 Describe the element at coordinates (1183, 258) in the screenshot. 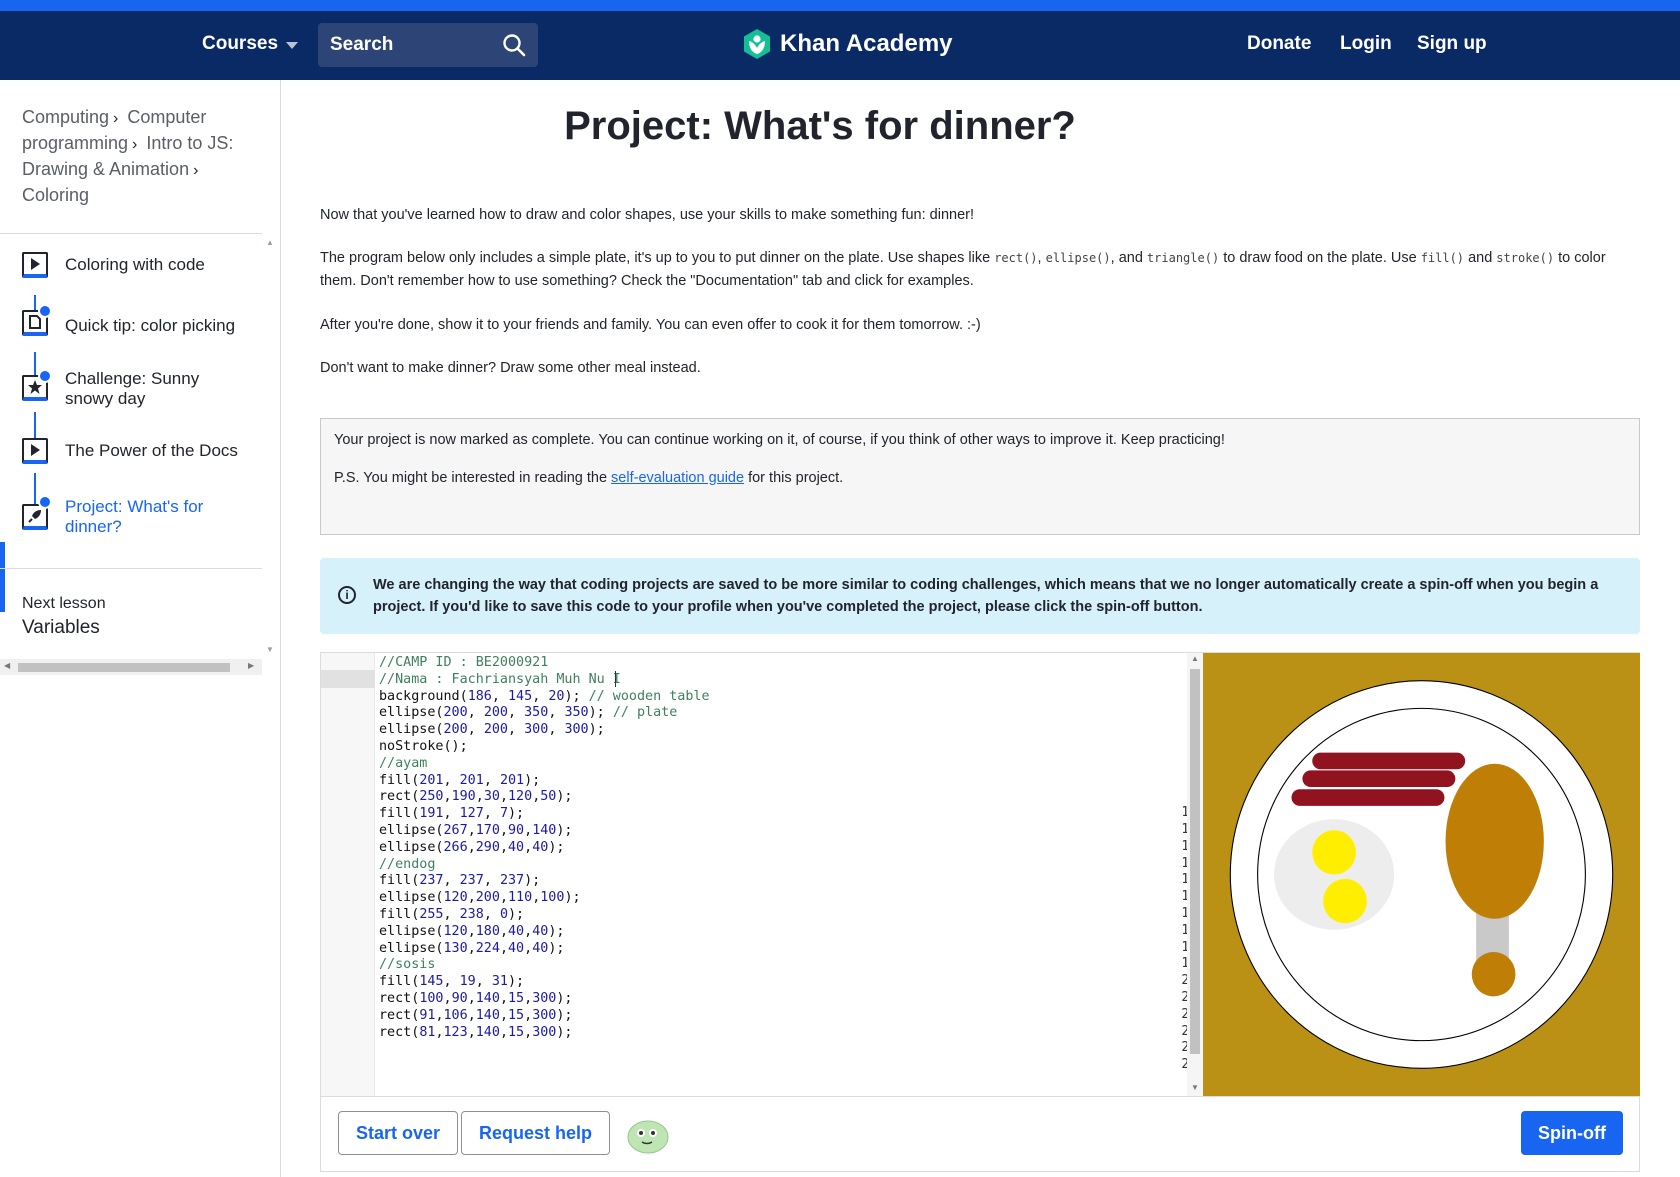

I see `code-triangle: triangle()` at that location.